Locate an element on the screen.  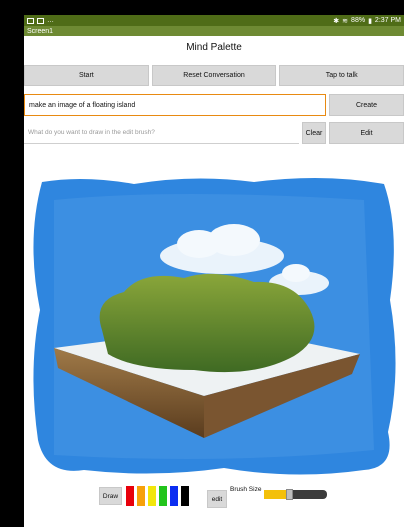
color-swatch-orange is located at coordinates (141, 496).